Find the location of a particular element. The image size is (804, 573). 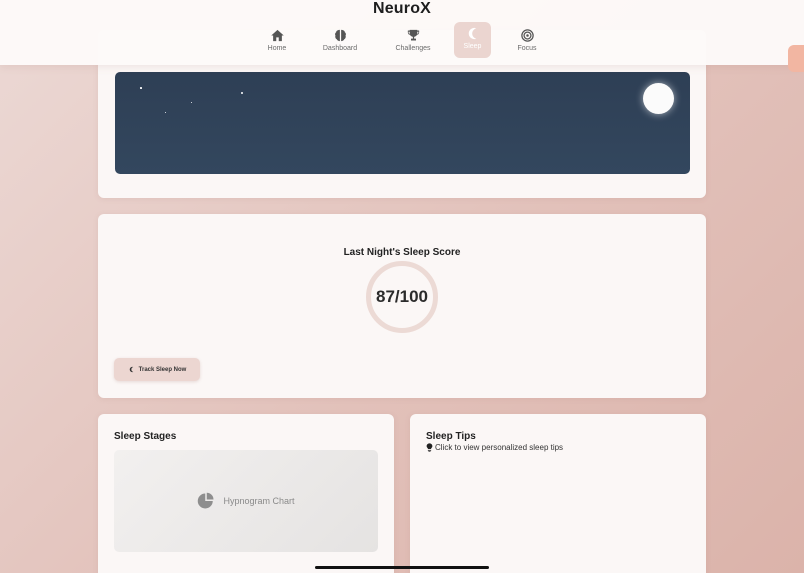

sleep-tips-title: Sleep Tips is located at coordinates (451, 436).